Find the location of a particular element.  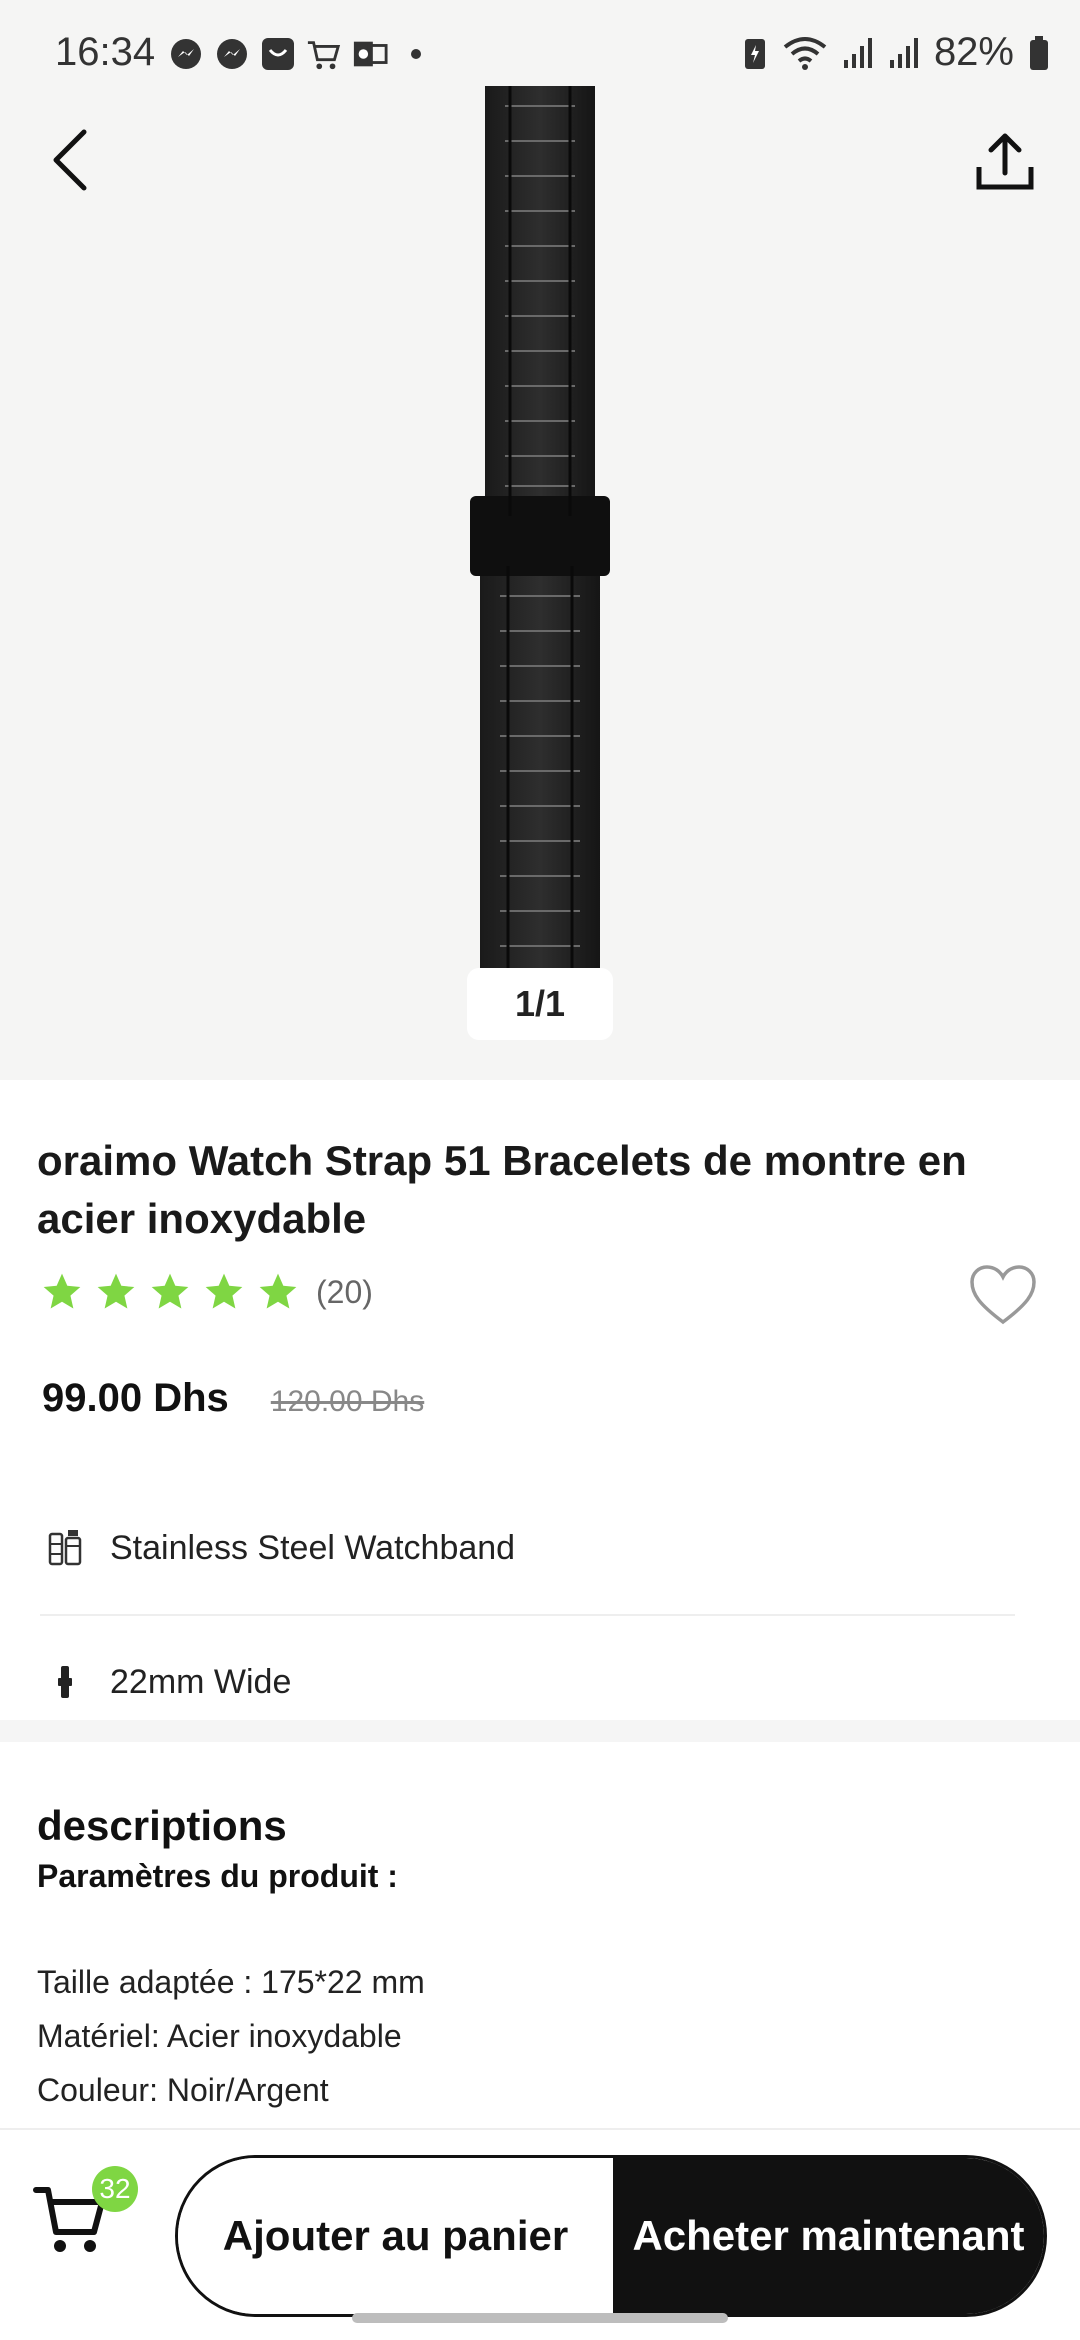

cart-count-badge: 32 is located at coordinates (115, 2189).